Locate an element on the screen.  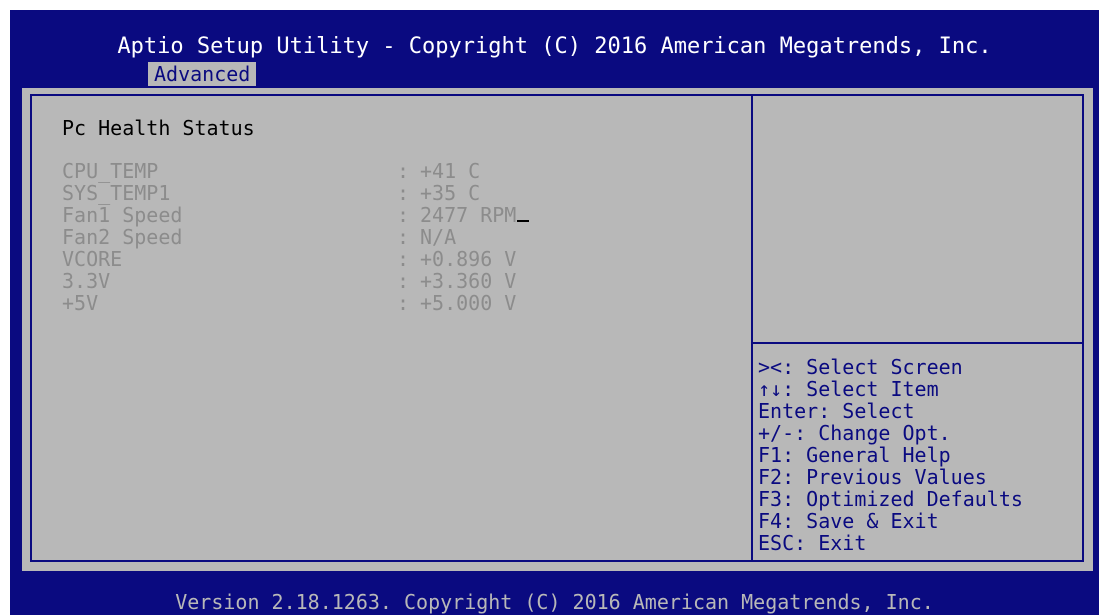
help-enter-select: Enter: Select is located at coordinates (836, 411).